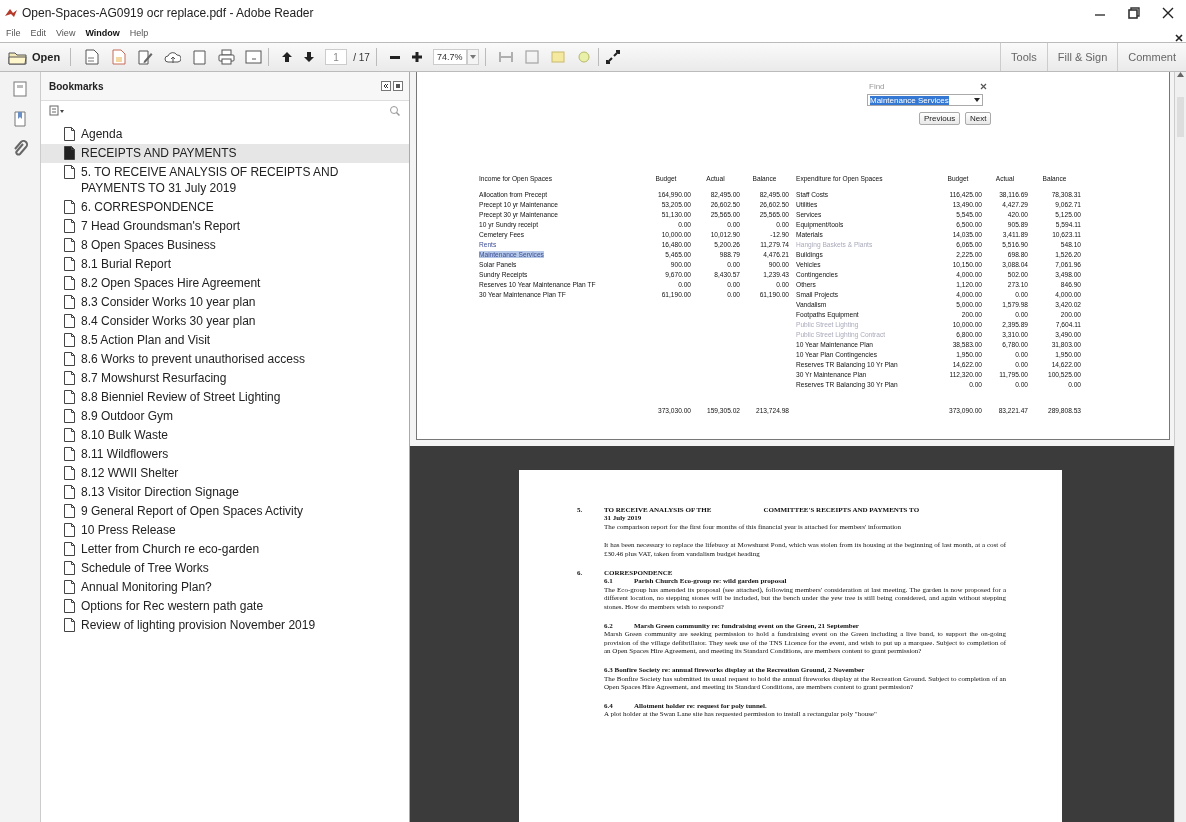  Describe the element at coordinates (398, 86) in the screenshot. I see `close-panel-icon` at that location.